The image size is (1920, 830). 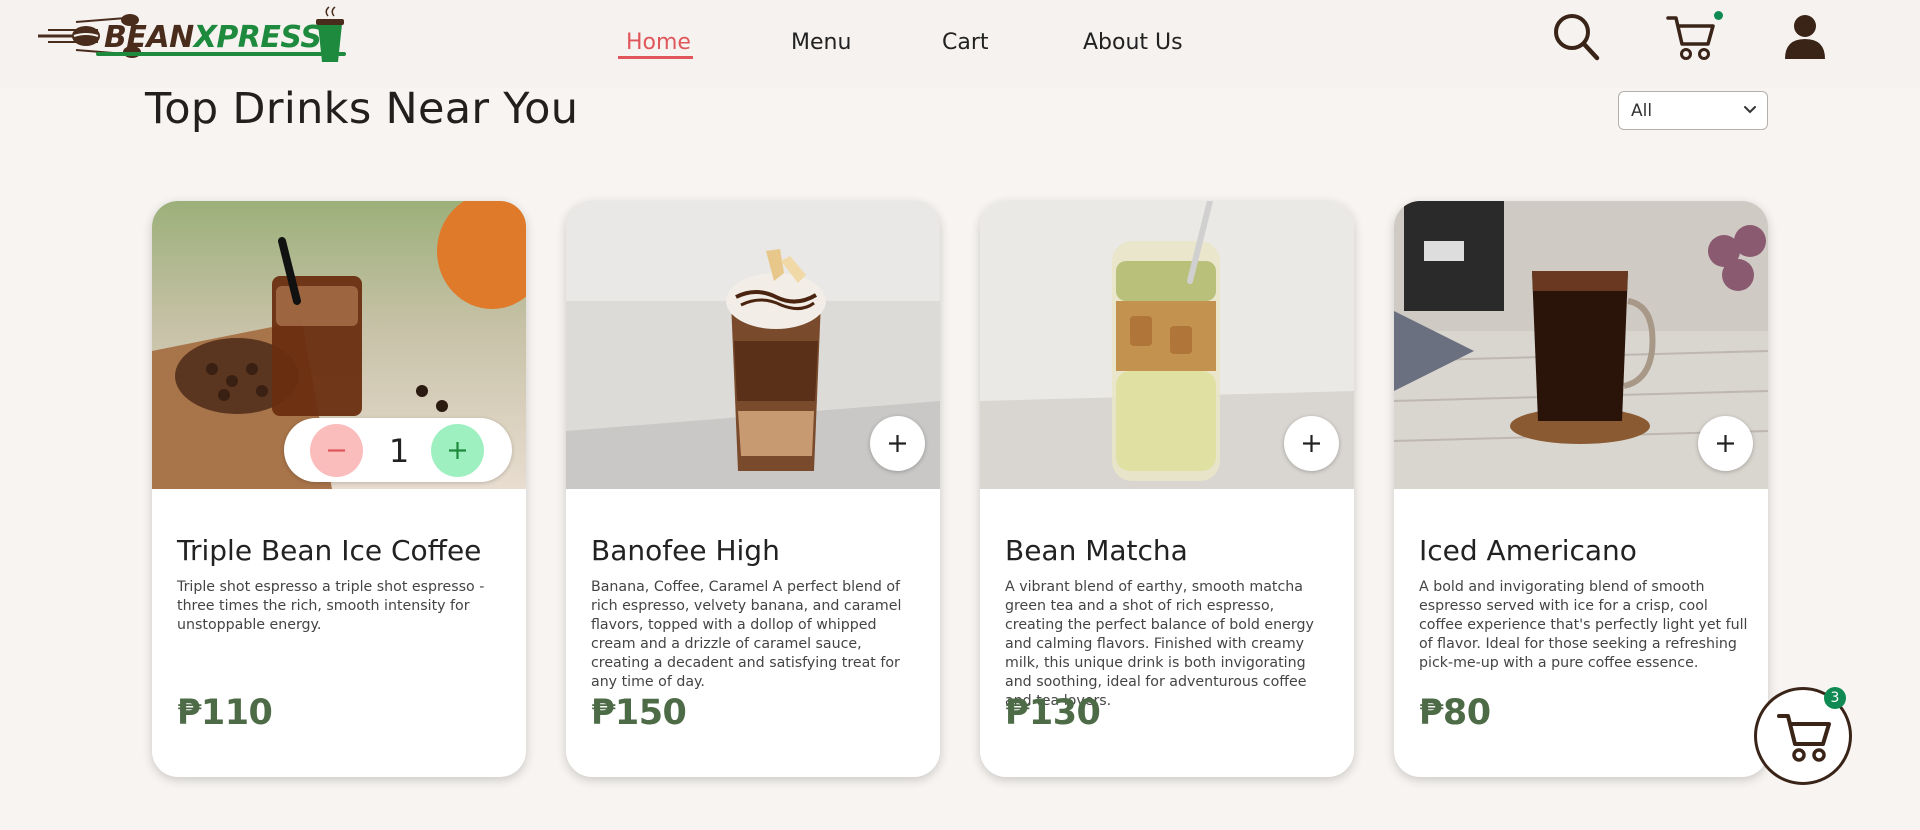 I want to click on category-filter-select: All, so click(x=1693, y=110).